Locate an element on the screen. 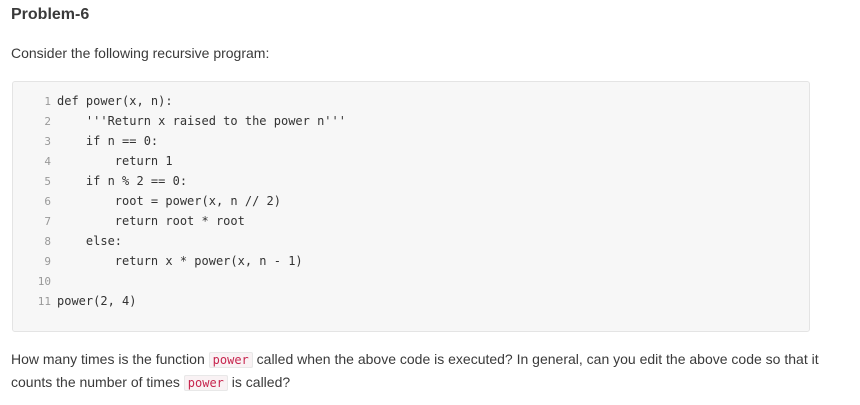 The height and width of the screenshot is (405, 860). line-number: 6 is located at coordinates (47, 201).